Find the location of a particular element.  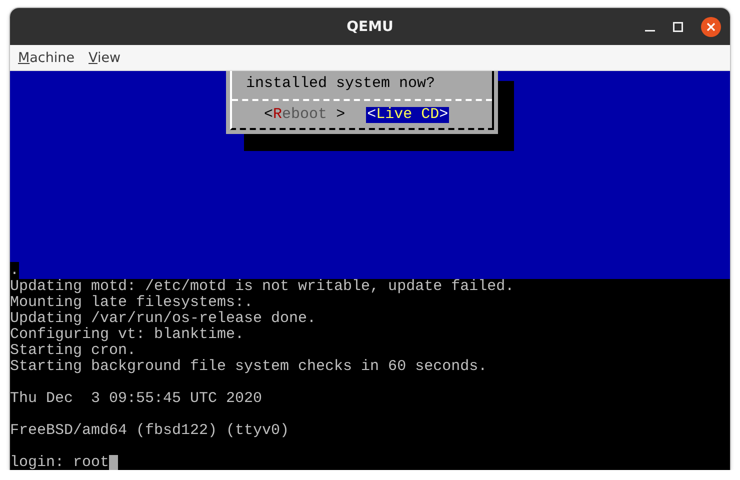

console-text: Starting background file system checks in 60 seconds. is located at coordinates (249, 366).